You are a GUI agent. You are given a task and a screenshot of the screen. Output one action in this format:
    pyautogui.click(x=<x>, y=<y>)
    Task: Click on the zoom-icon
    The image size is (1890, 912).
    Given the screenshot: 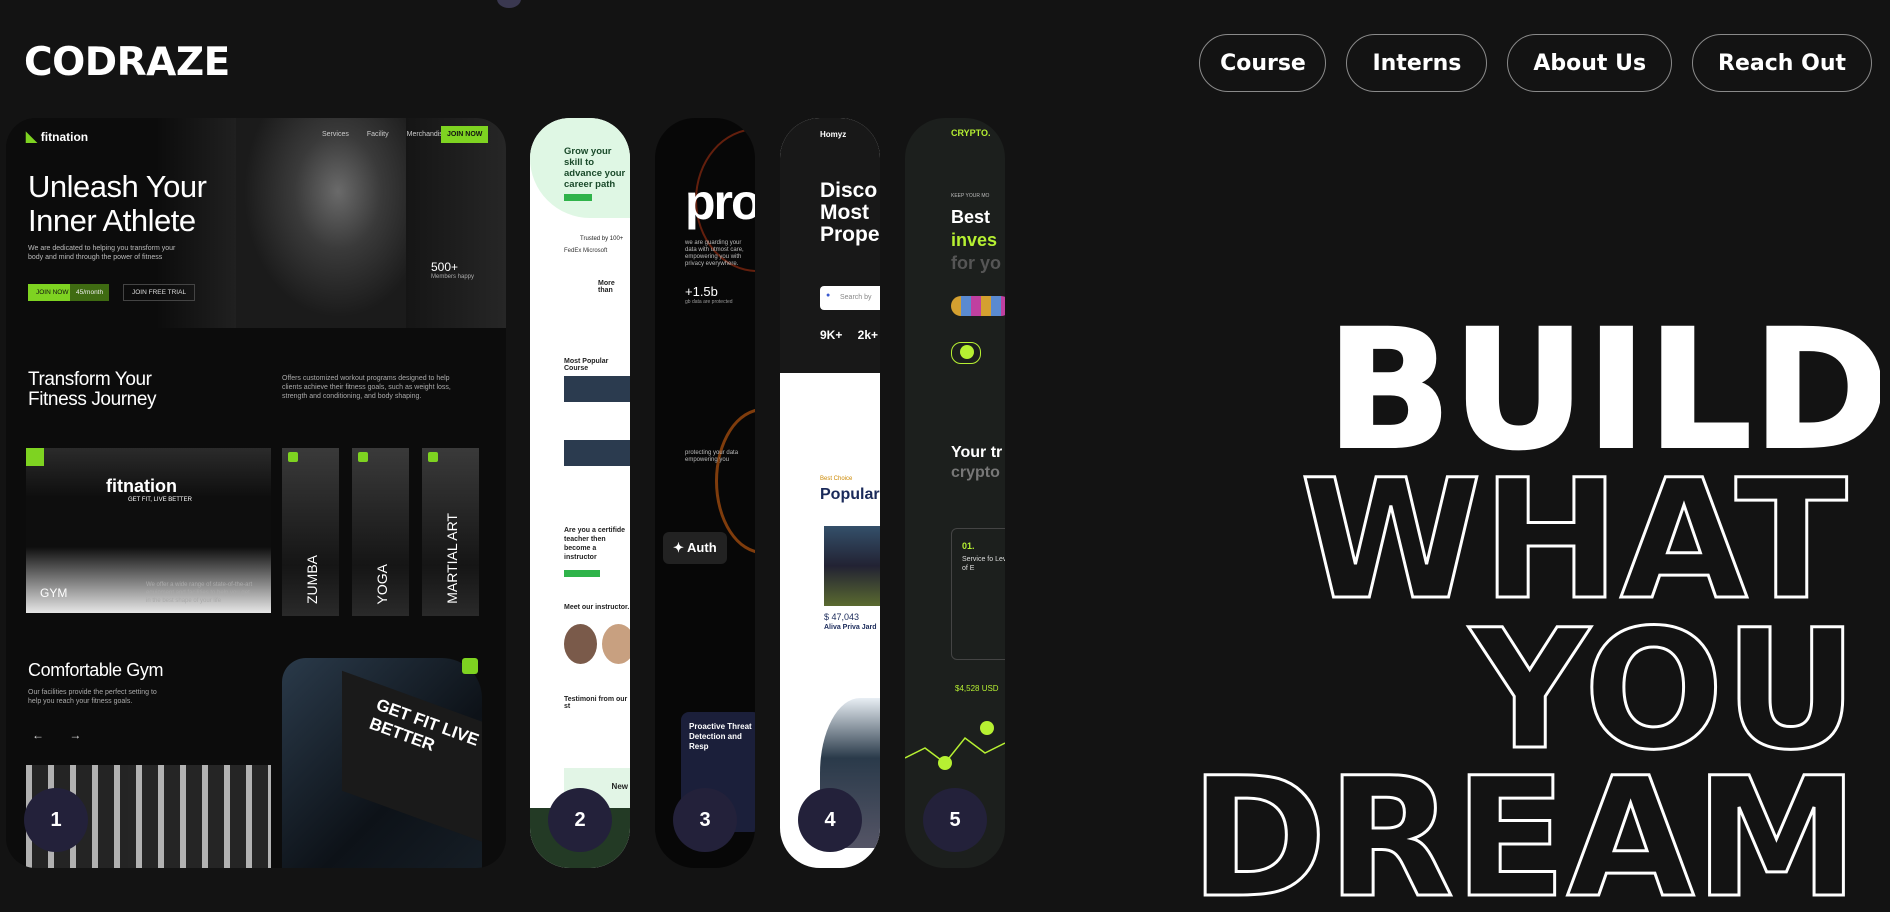 What is the action you would take?
    pyautogui.click(x=470, y=666)
    